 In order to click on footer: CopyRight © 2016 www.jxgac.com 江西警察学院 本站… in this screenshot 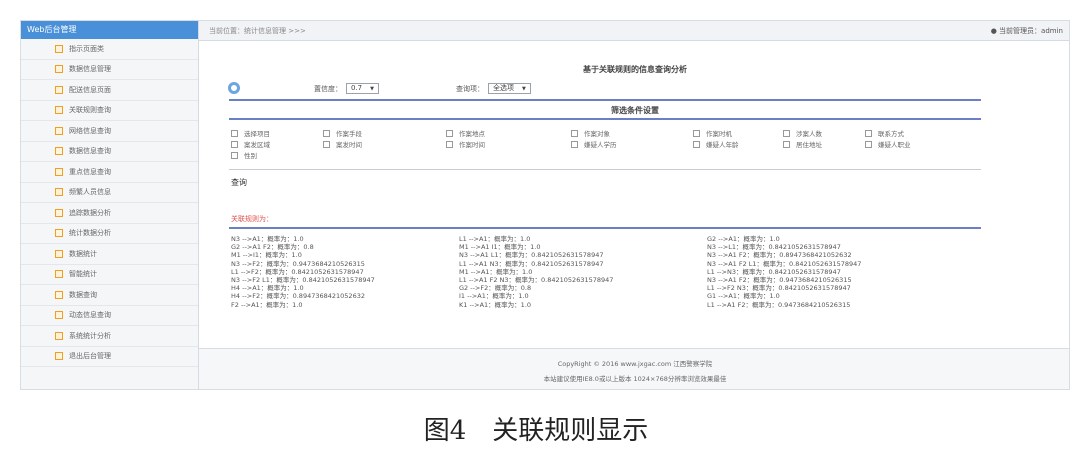, I will do `click(634, 368)`.